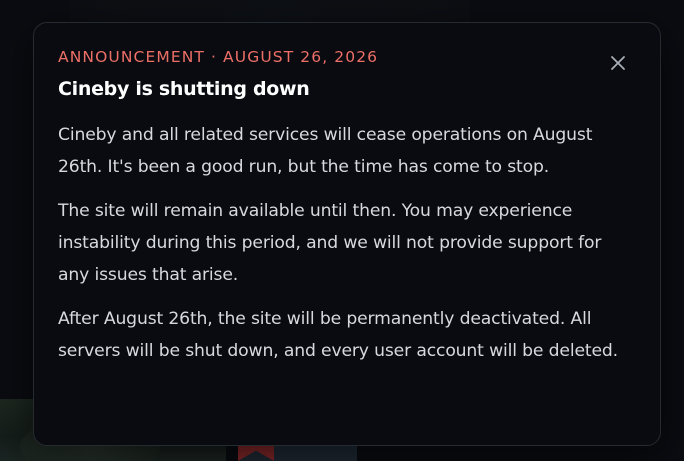 The image size is (684, 461). What do you see at coordinates (184, 89) in the screenshot?
I see `announcement-title: Cineby is shutting down` at bounding box center [184, 89].